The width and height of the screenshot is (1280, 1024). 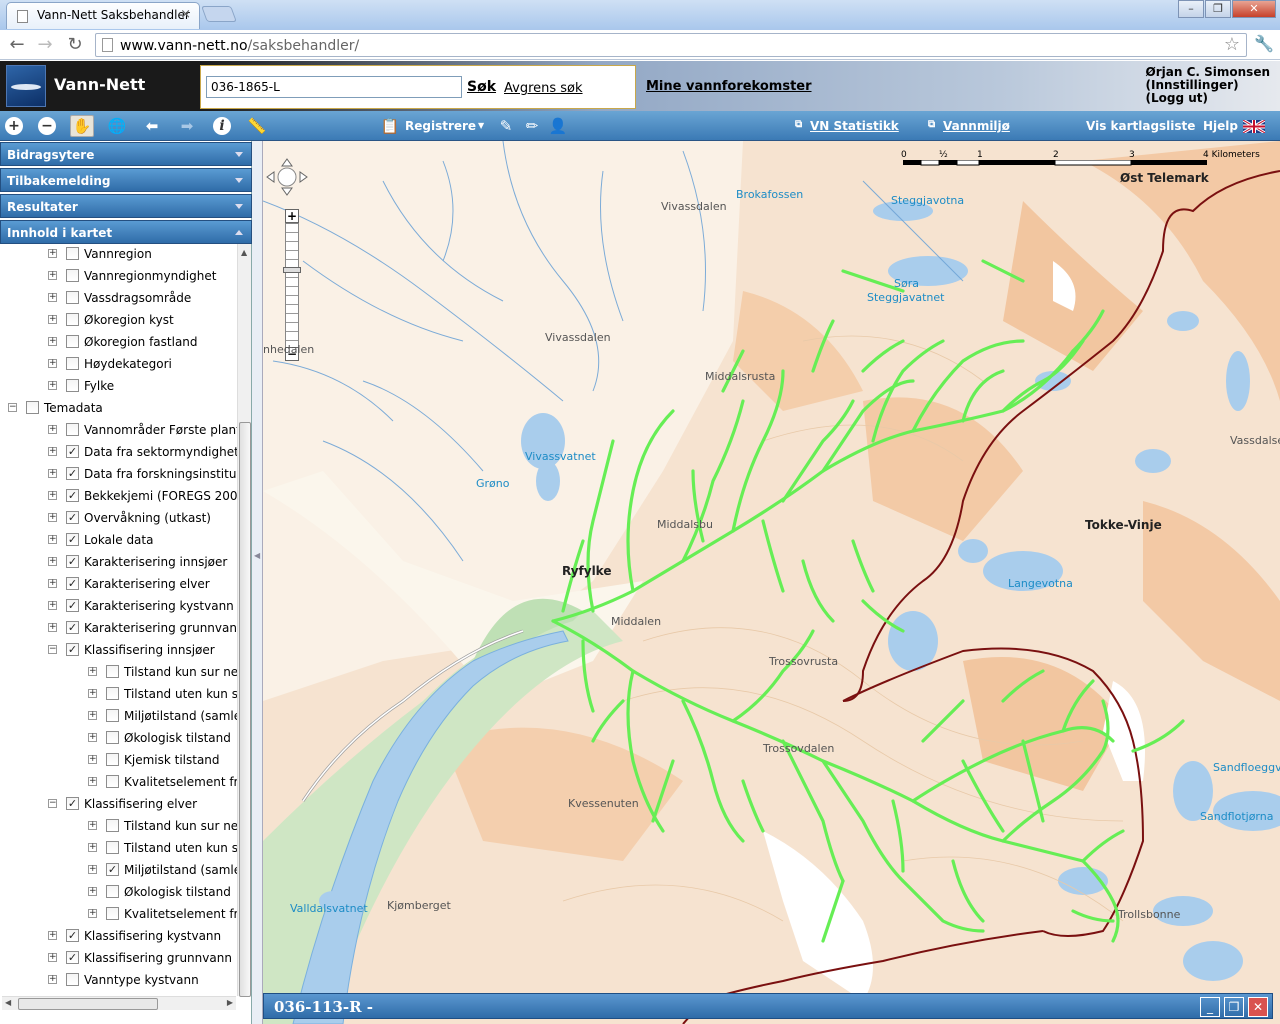 I want to click on select-tool-icon: ✎, so click(x=506, y=126).